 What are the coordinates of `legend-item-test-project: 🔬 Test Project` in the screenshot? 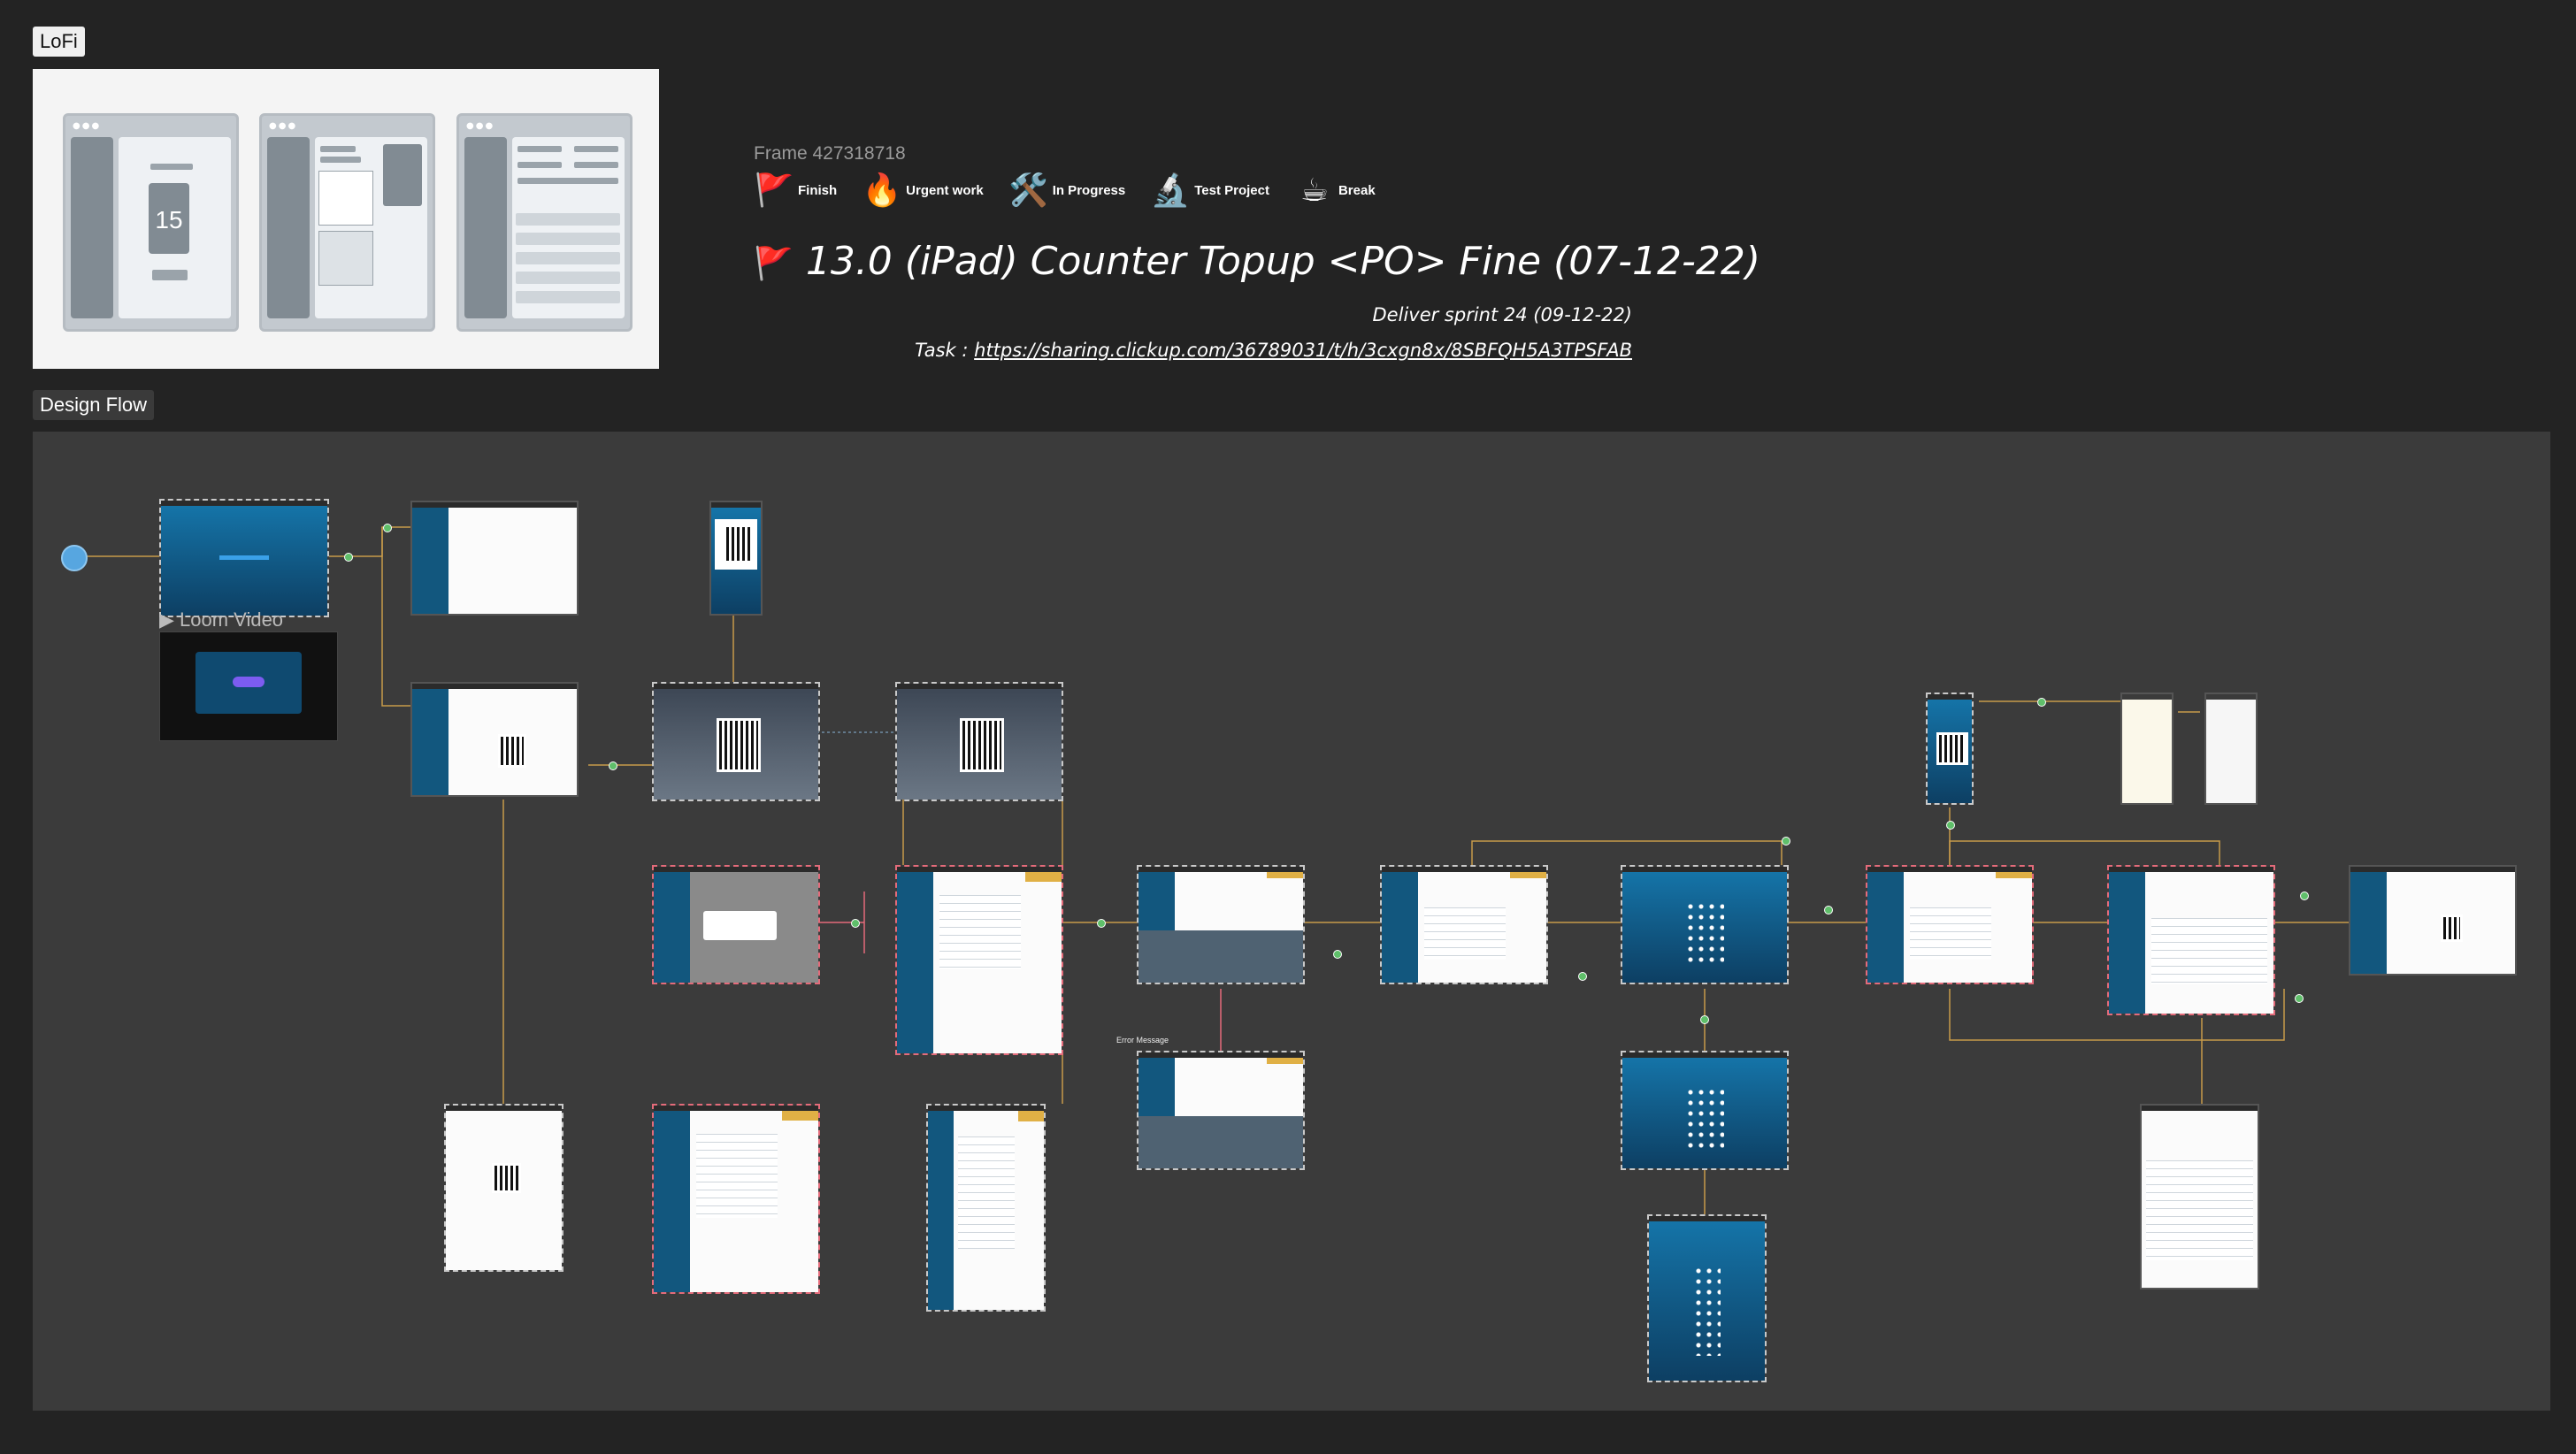 It's located at (1209, 190).